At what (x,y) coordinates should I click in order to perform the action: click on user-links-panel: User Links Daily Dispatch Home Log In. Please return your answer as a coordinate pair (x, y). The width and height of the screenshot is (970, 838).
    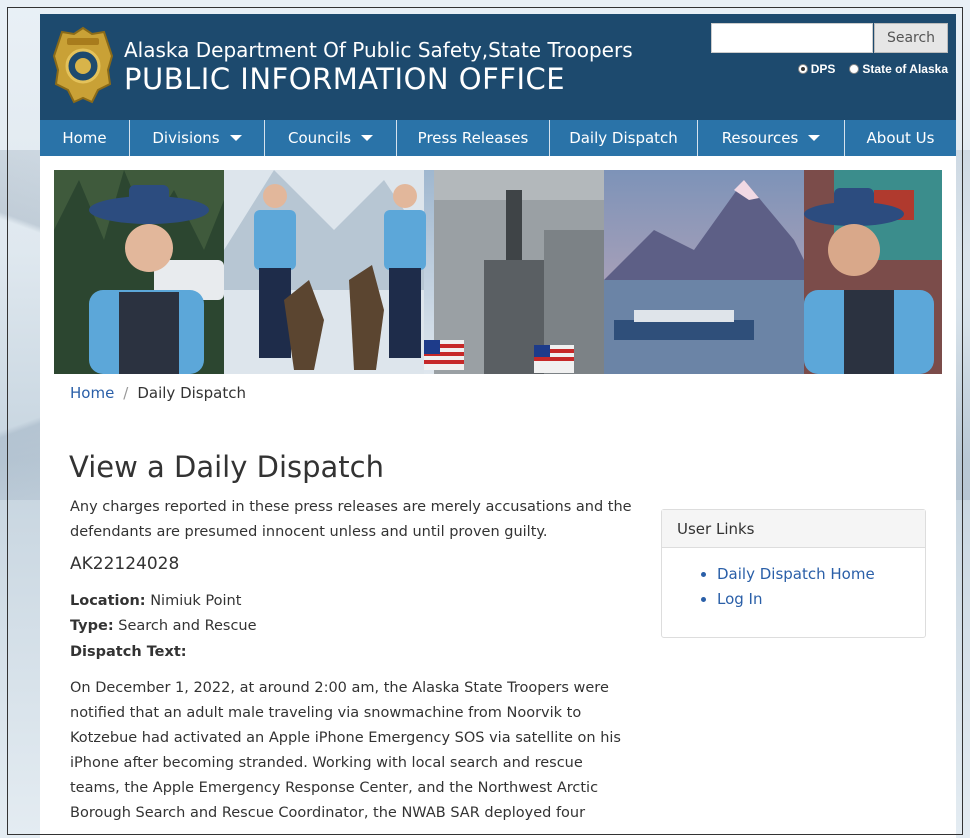
    Looking at the image, I should click on (793, 573).